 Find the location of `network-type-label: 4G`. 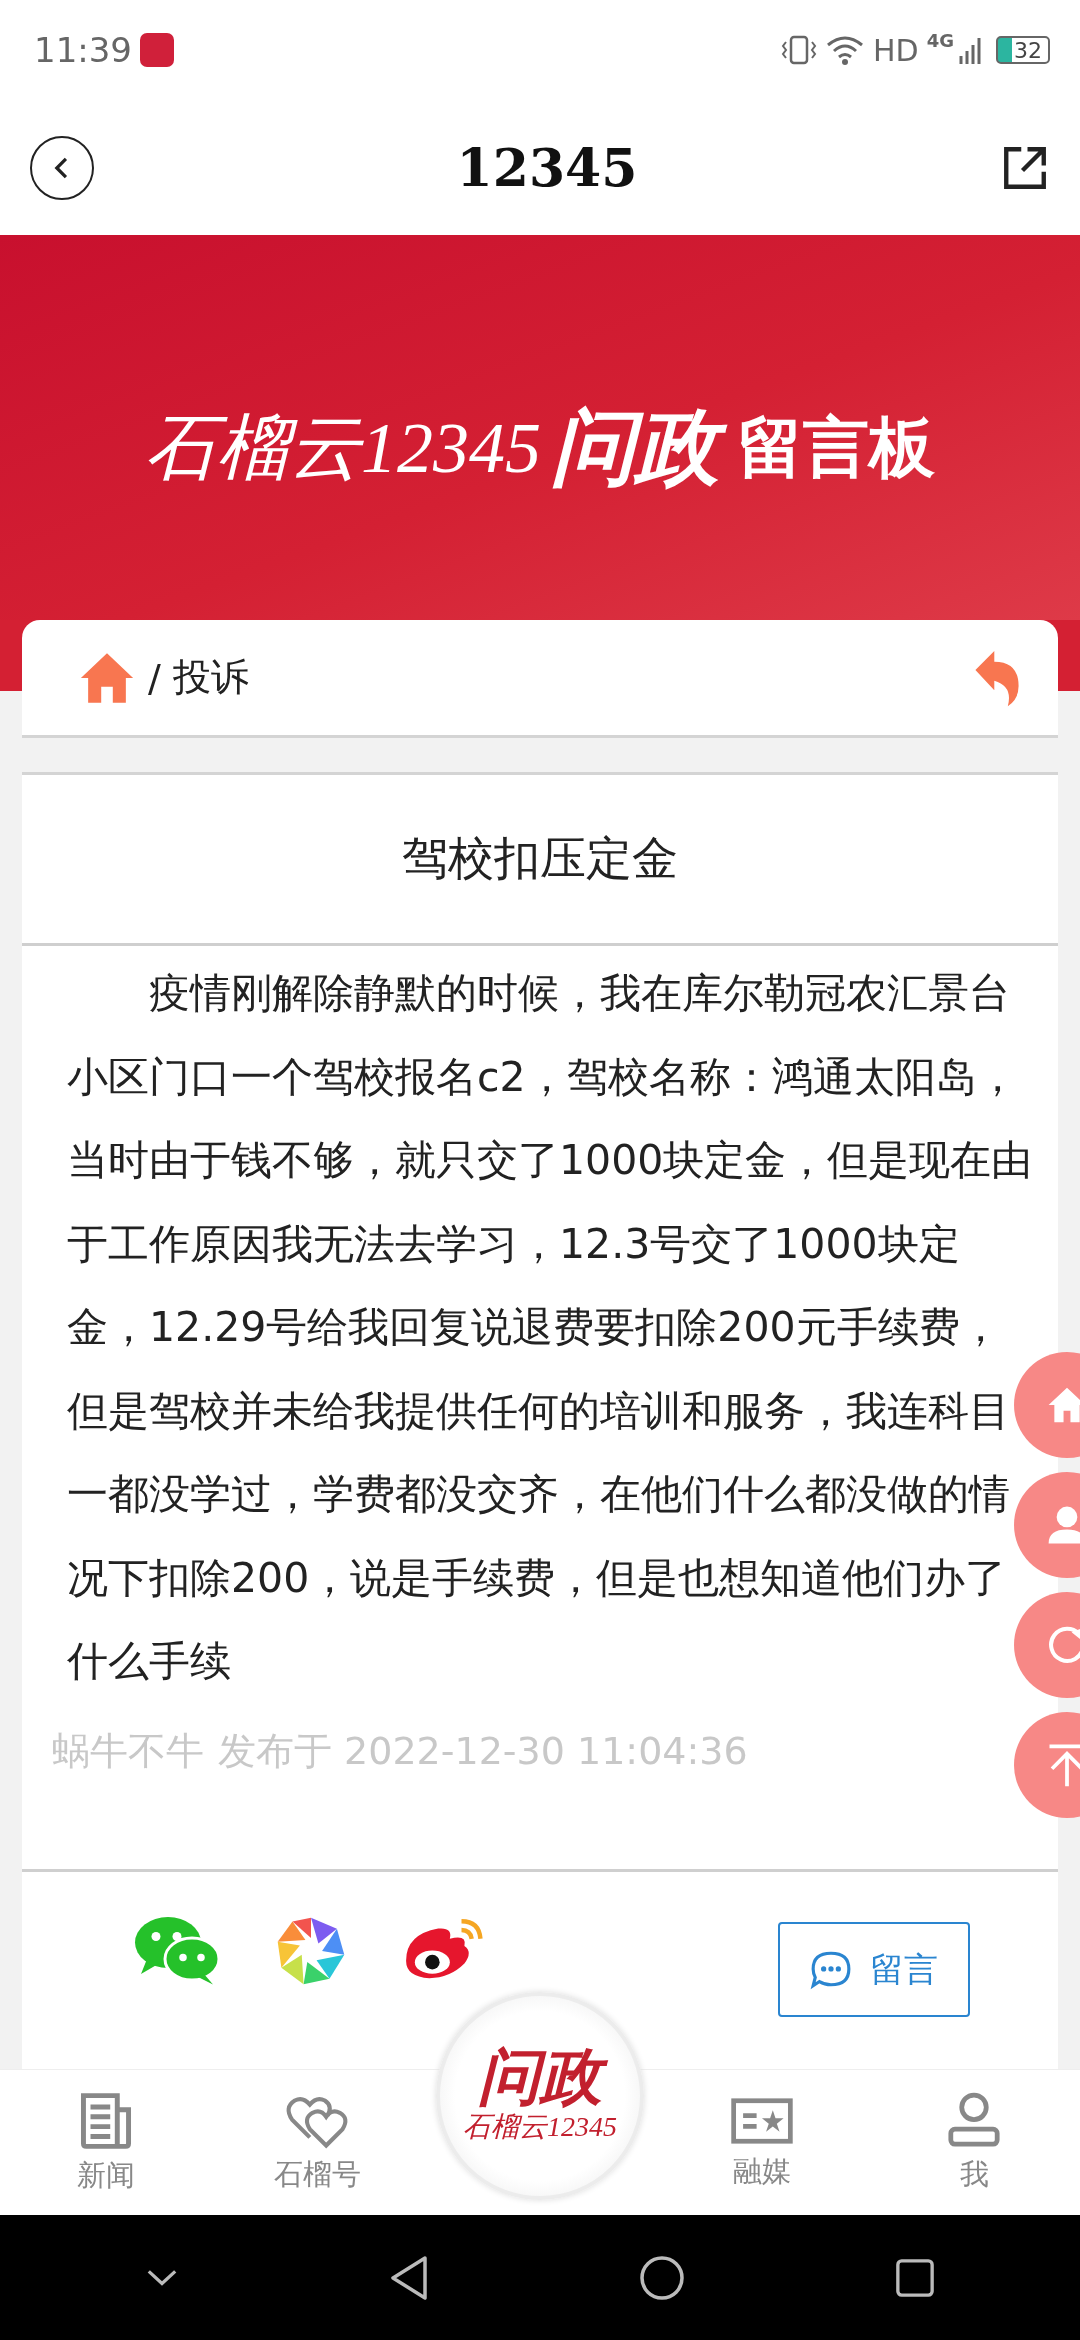

network-type-label: 4G is located at coordinates (940, 40).